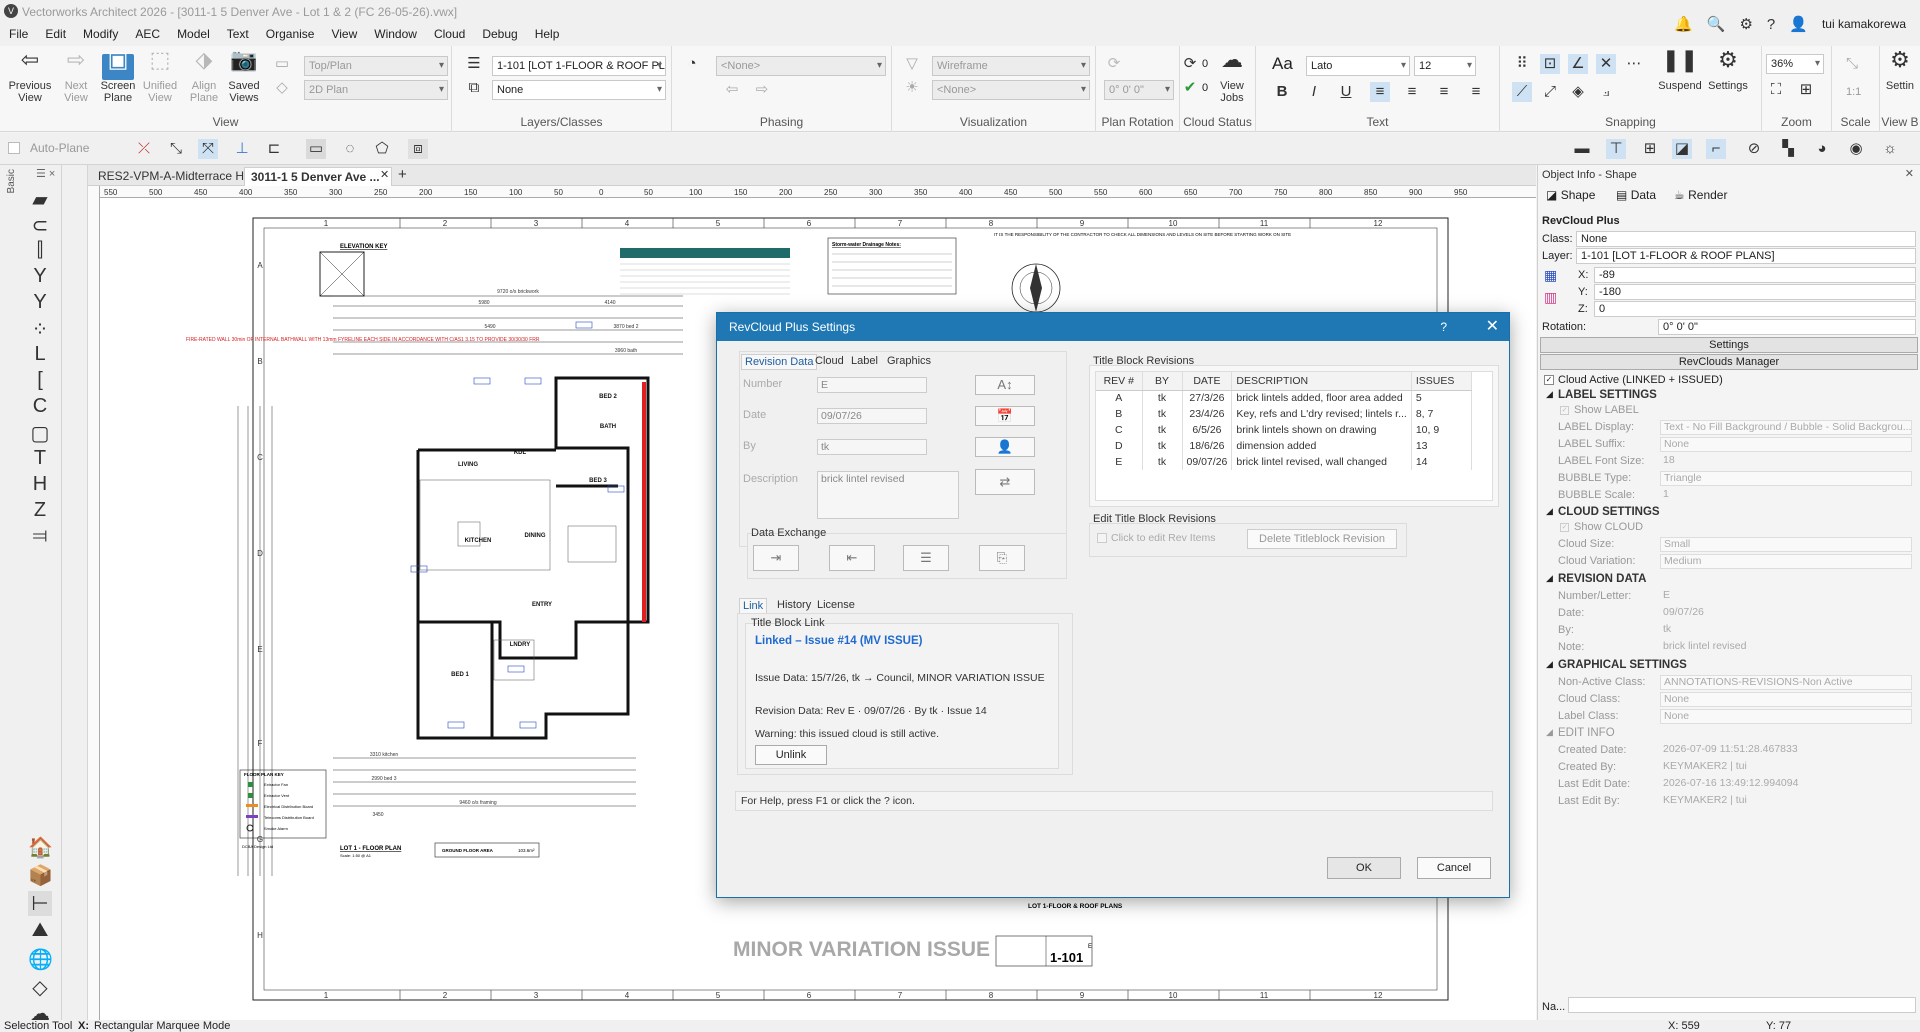 This screenshot has width=1920, height=1032. What do you see at coordinates (1284, 446) in the screenshot?
I see `table-row: Dtk 18/6/26 dimension added 13` at bounding box center [1284, 446].